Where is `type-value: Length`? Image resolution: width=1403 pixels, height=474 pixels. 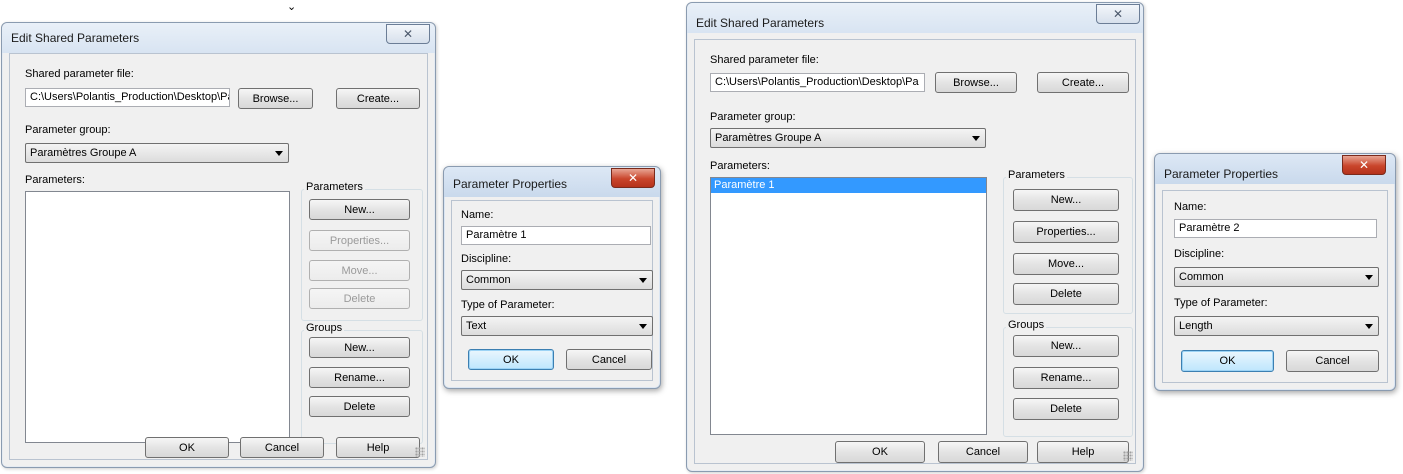
type-value: Length is located at coordinates (1196, 326).